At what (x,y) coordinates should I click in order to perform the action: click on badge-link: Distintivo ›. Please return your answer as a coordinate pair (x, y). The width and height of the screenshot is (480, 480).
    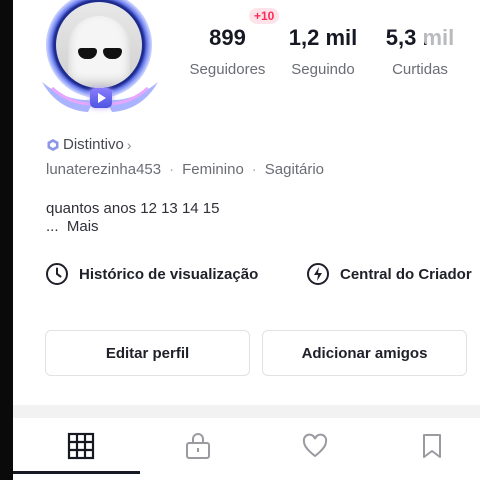
    Looking at the image, I should click on (89, 144).